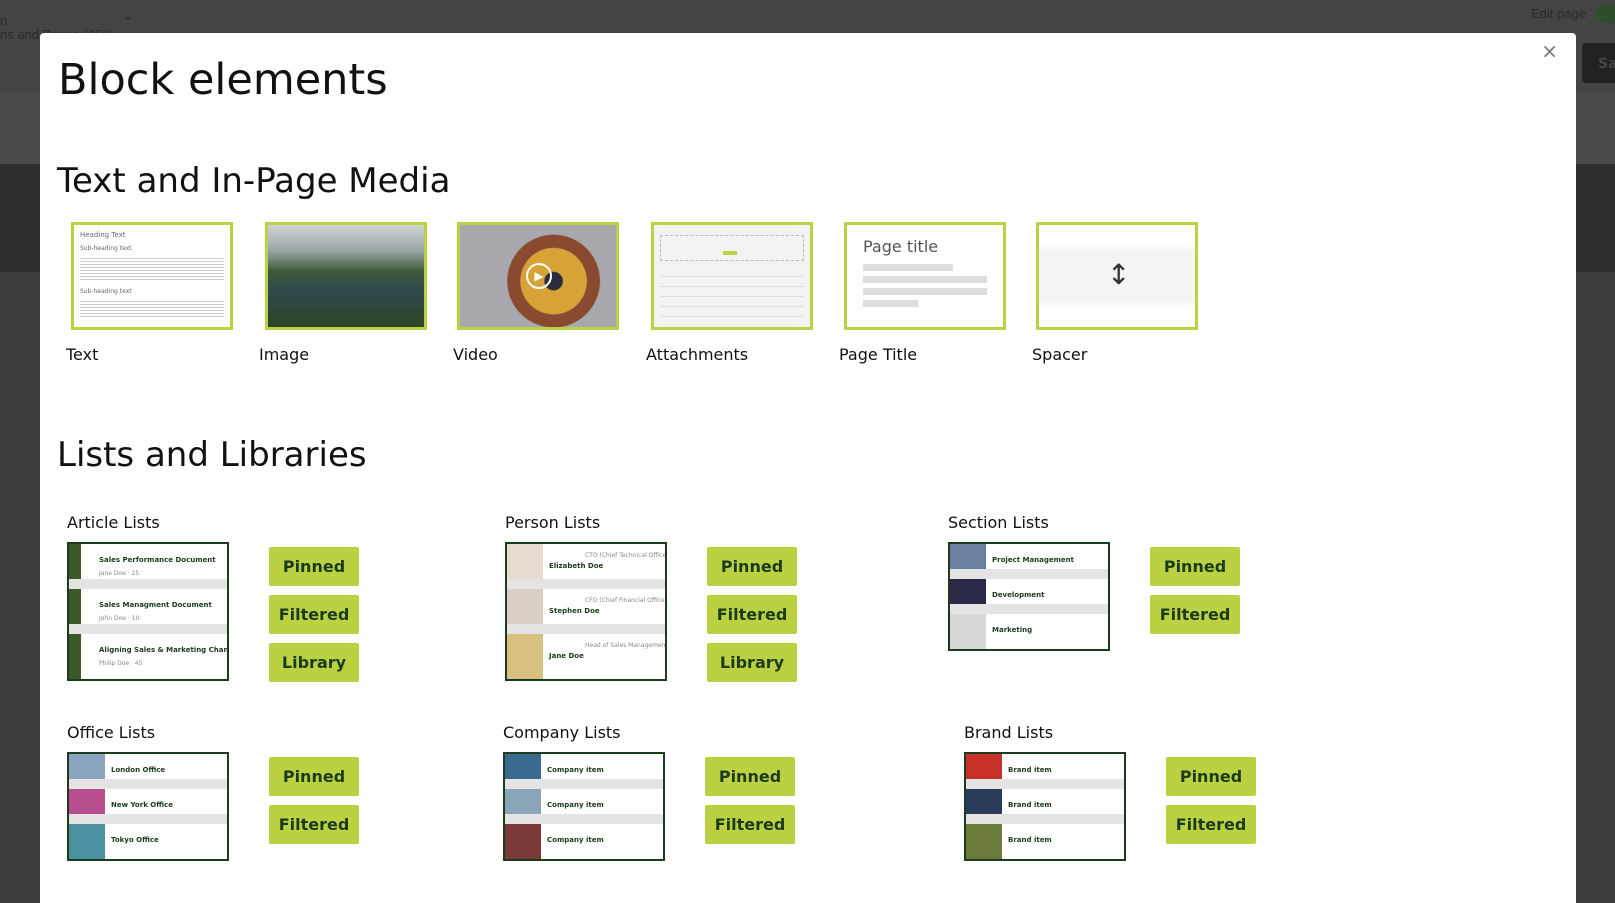 The height and width of the screenshot is (903, 1615). Describe the element at coordinates (223, 80) in the screenshot. I see `modal-title: Block elements` at that location.